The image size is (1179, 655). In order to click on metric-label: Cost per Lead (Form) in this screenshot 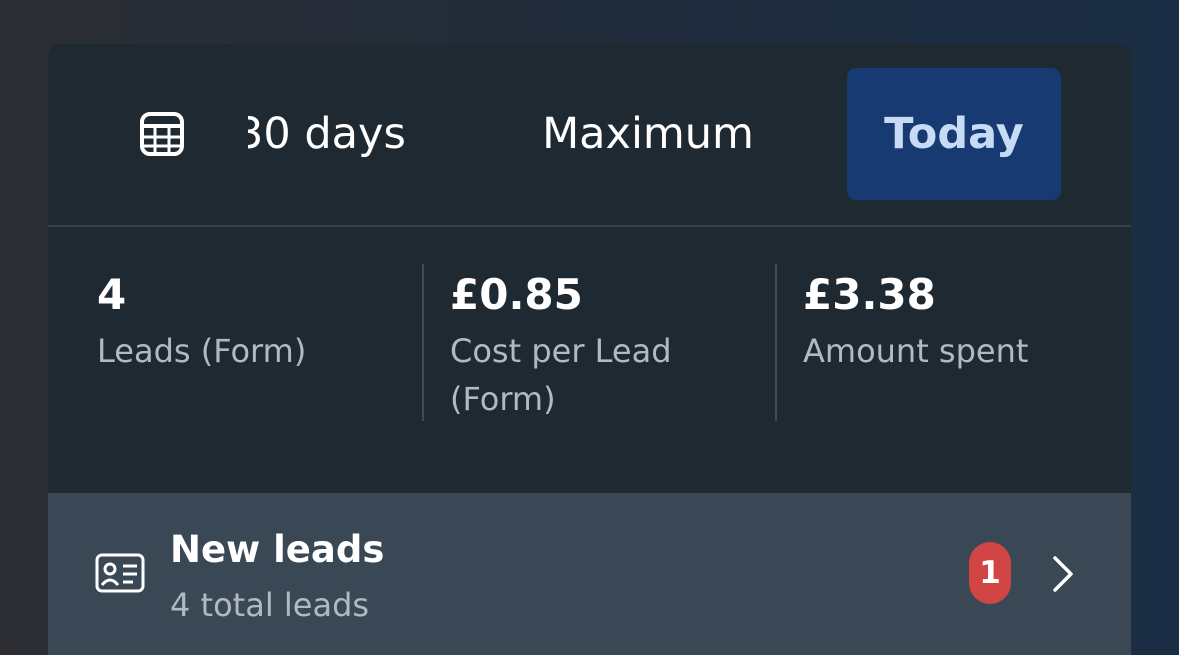, I will do `click(561, 375)`.